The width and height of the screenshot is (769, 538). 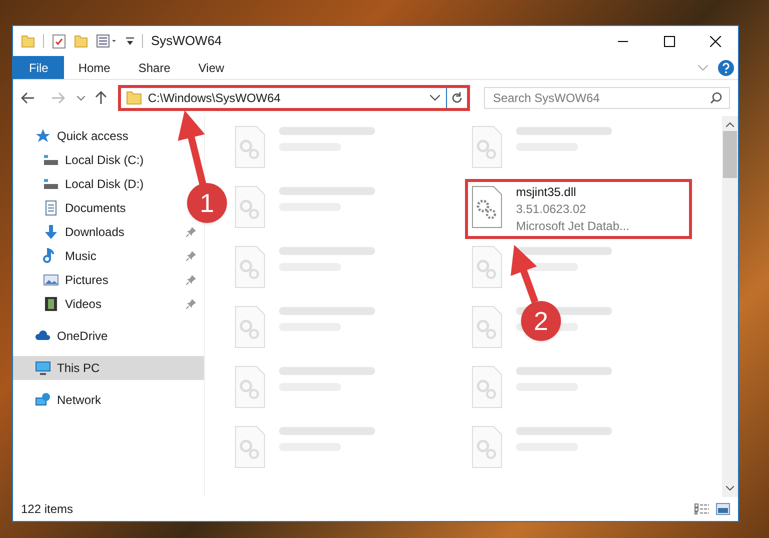 What do you see at coordinates (730, 124) in the screenshot?
I see `scroll-up-icon` at bounding box center [730, 124].